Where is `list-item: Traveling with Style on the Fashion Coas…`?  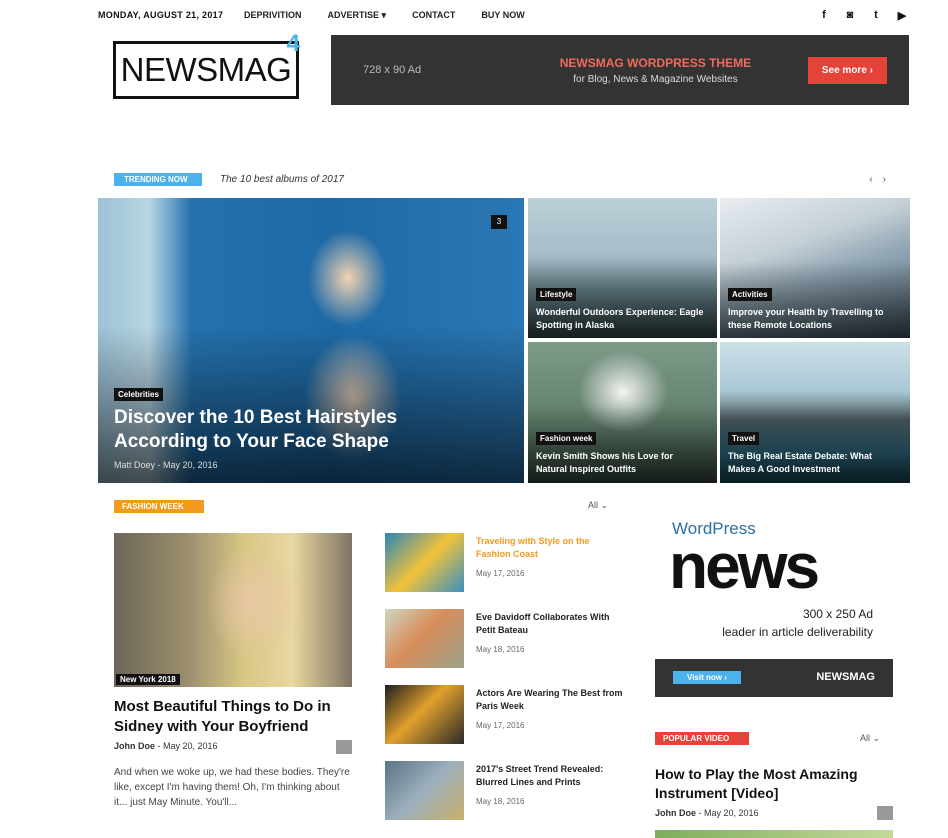
list-item: Traveling with Style on the Fashion Coas… is located at coordinates (505, 571).